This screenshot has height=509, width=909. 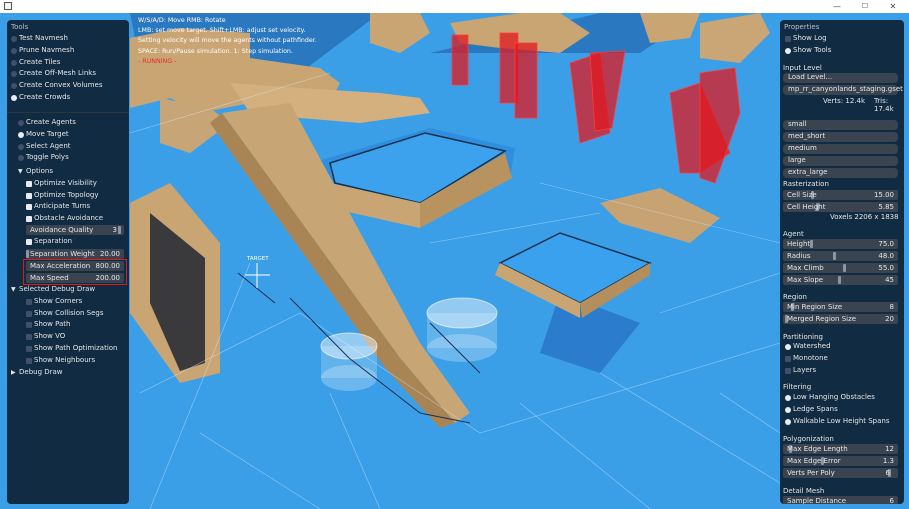 I want to click on tool-create-crowds: Create Crowds, so click(x=68, y=98).